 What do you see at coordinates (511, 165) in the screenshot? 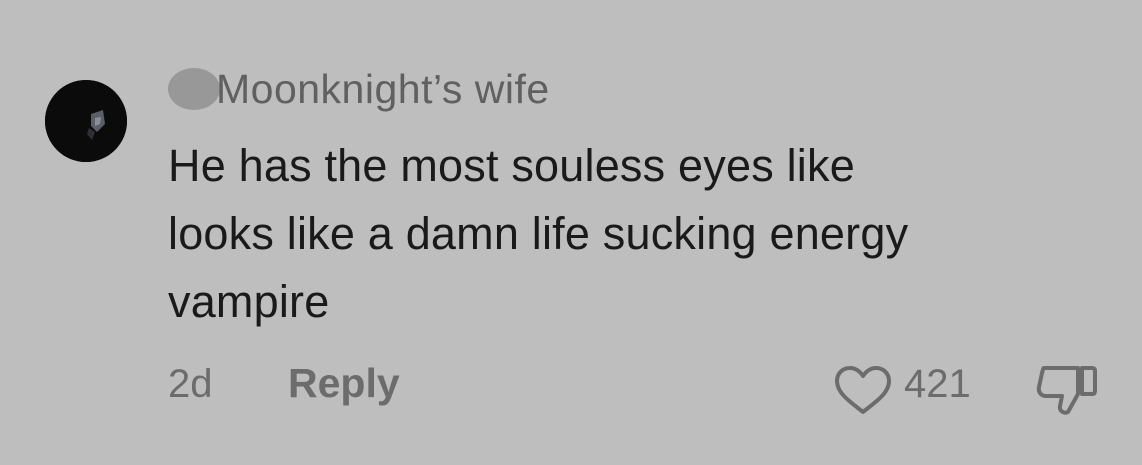
I see `comment-text-line: He has the most souless eyes like` at bounding box center [511, 165].